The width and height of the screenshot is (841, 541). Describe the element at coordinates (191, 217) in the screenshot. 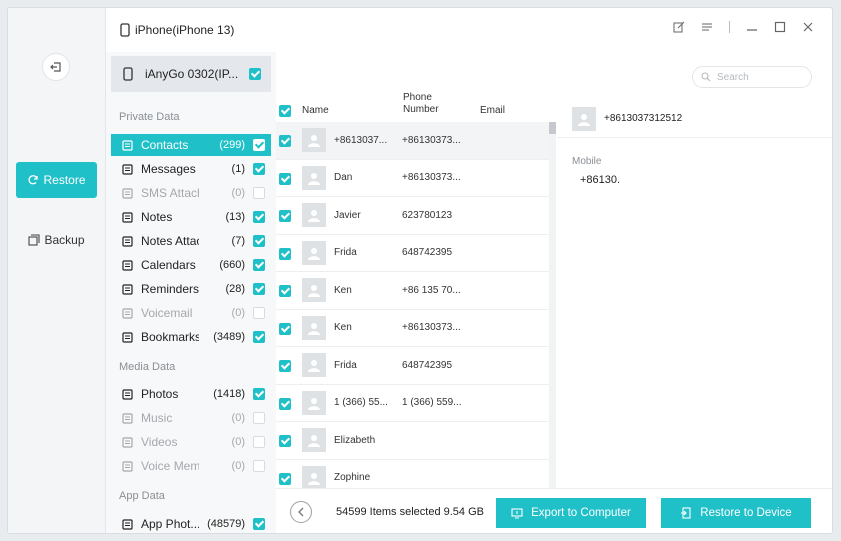

I see `category-item: Notes (13)` at that location.